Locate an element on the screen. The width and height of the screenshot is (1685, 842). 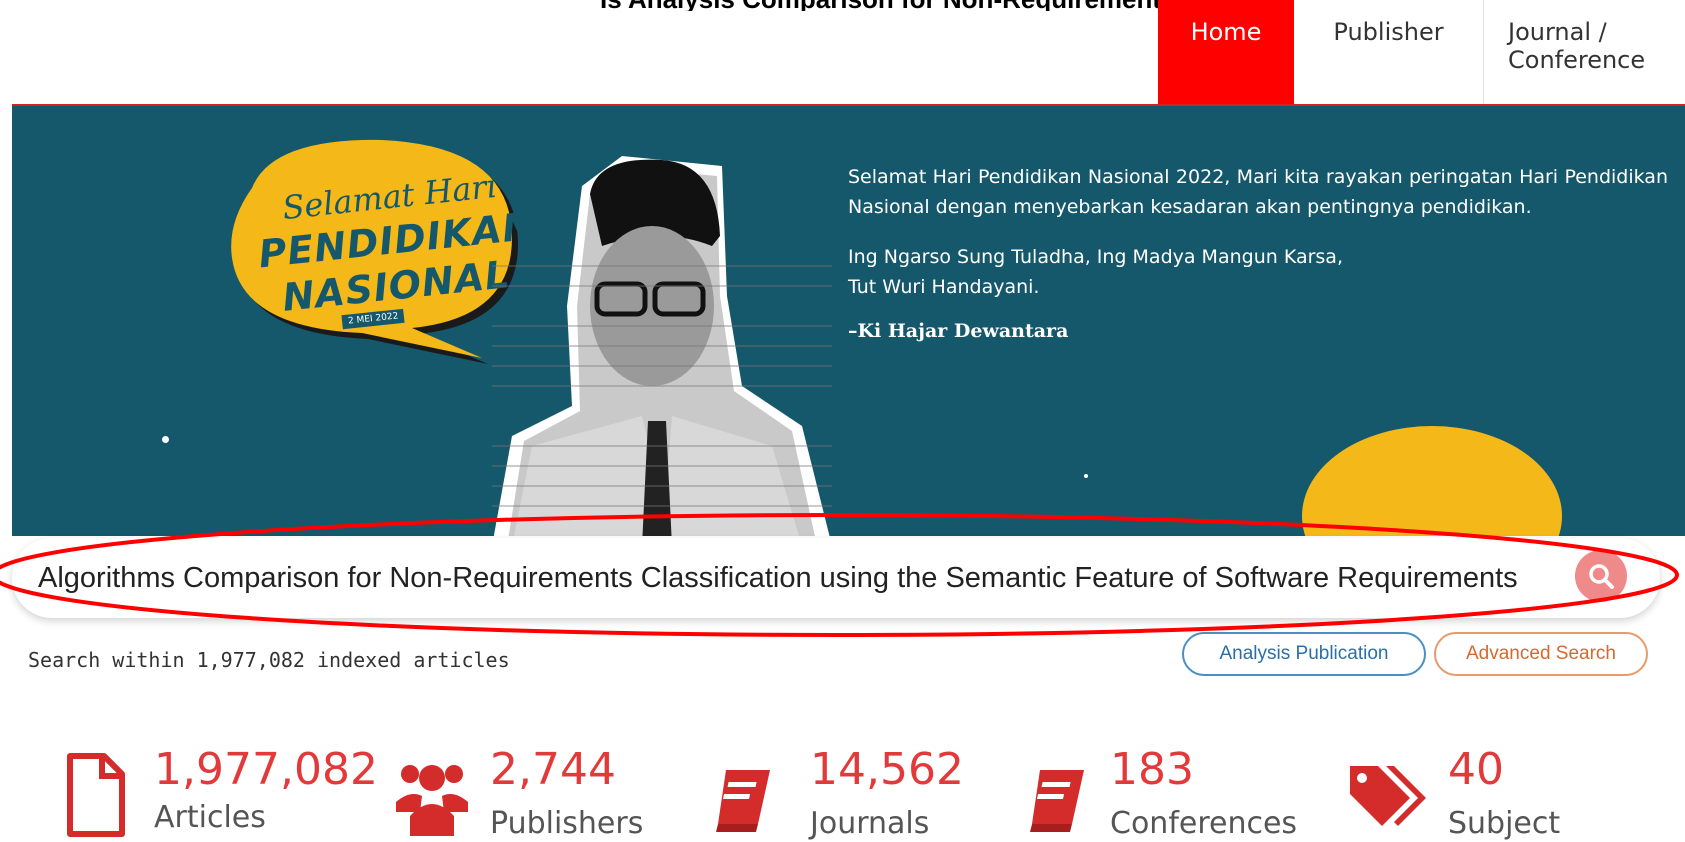
analysis-publication-button: Analysis Publication is located at coordinates (1304, 654).